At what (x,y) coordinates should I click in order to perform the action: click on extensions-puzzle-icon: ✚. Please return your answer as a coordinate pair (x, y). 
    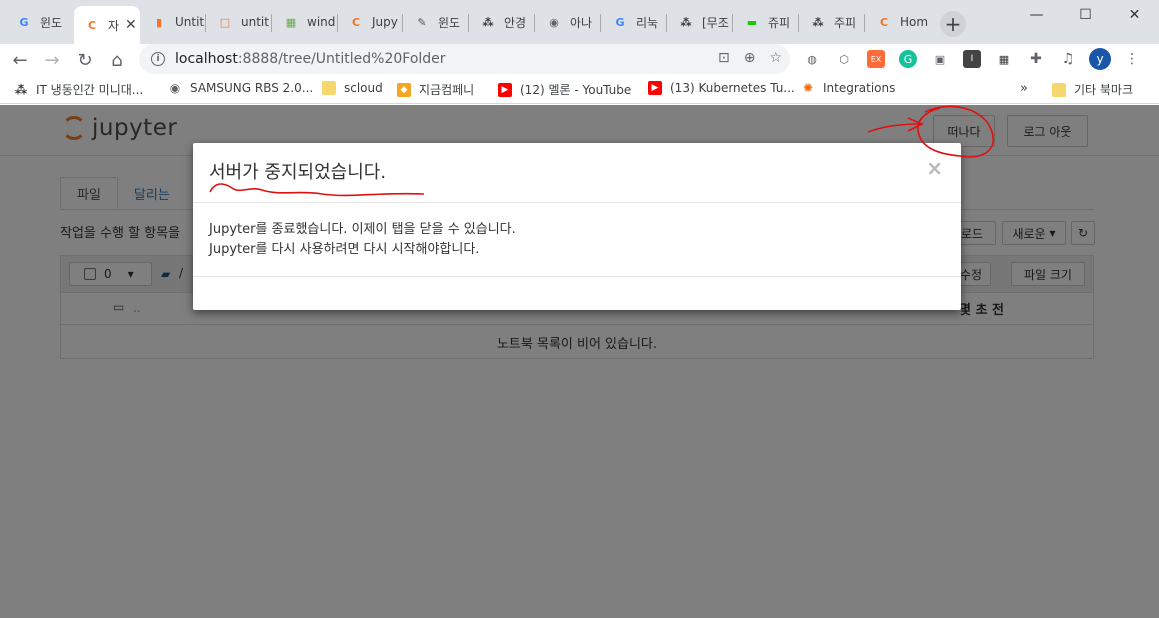
    Looking at the image, I should click on (1036, 59).